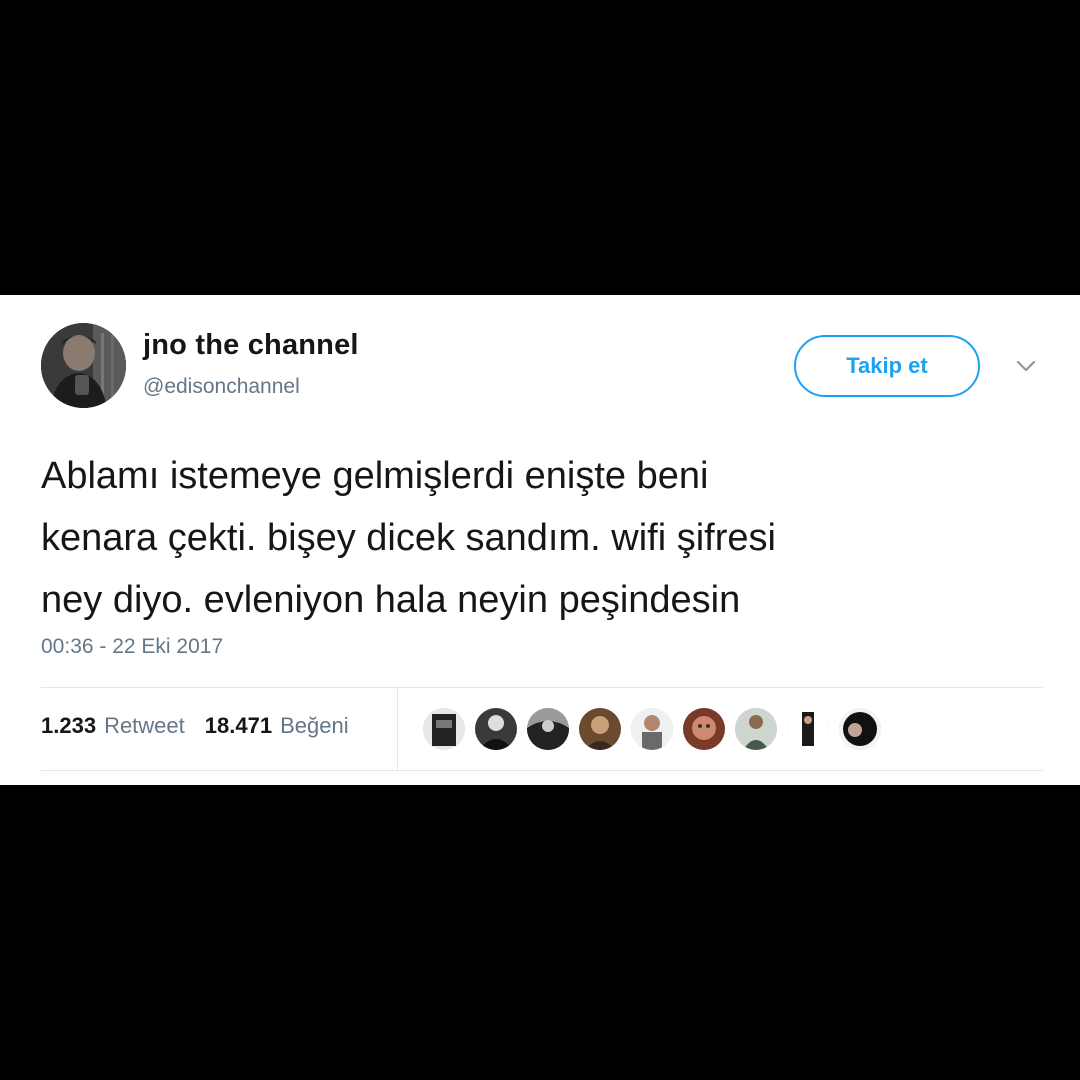 The height and width of the screenshot is (1080, 1080). What do you see at coordinates (221, 387) in the screenshot?
I see `author-handle: @edisonchannel` at bounding box center [221, 387].